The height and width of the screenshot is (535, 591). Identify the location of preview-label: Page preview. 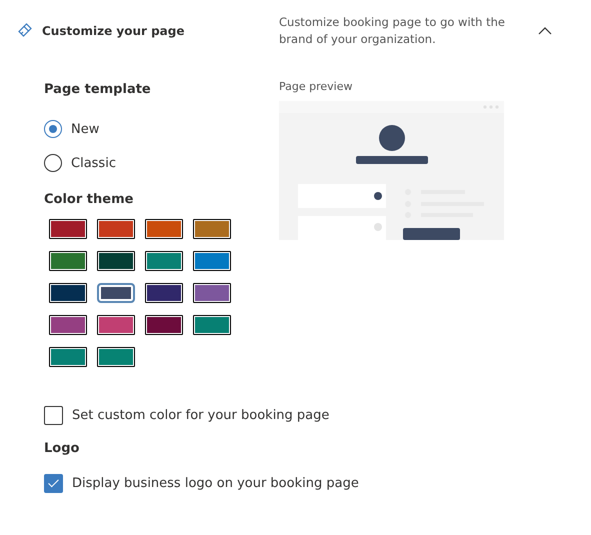
(316, 86).